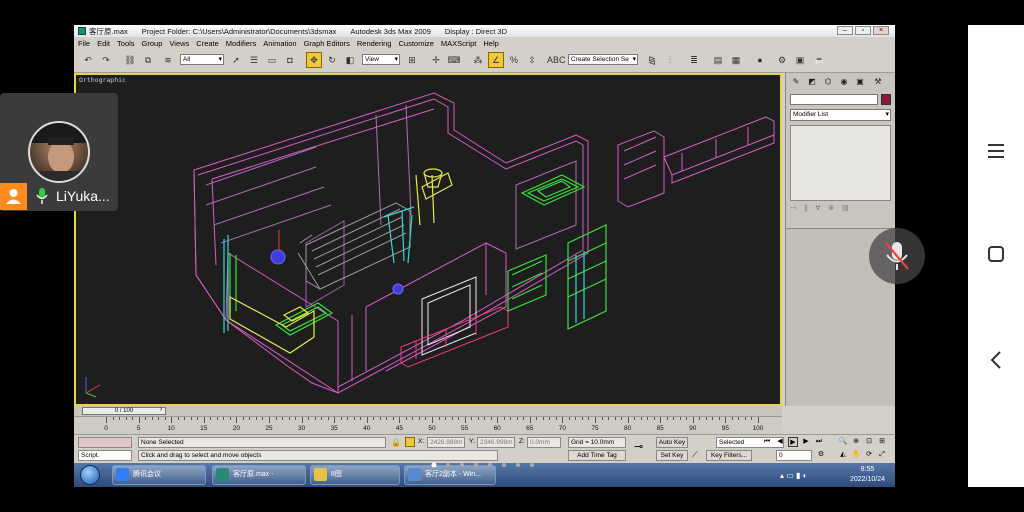 This screenshot has width=1024, height=512. Describe the element at coordinates (844, 82) in the screenshot. I see `motion-tab-icon: ◉` at that location.